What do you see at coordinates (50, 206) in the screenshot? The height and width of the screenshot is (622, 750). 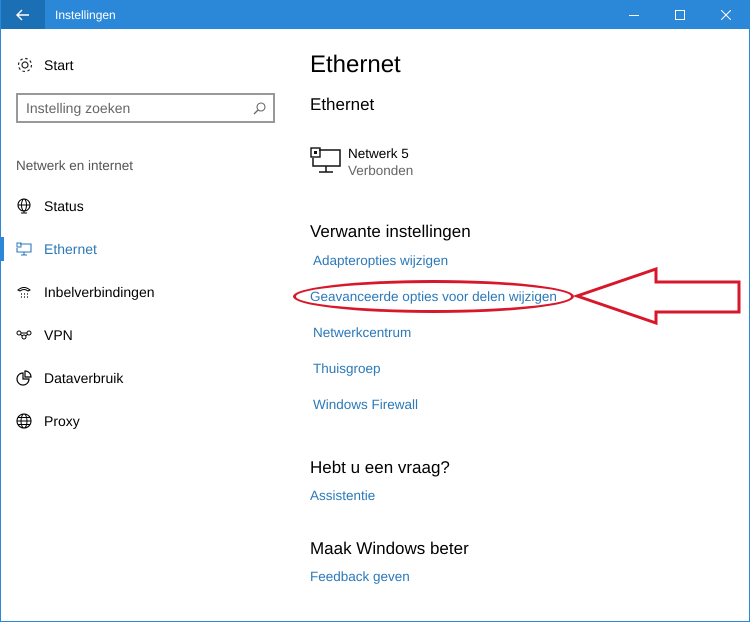 I see `sidebar-item: Status` at bounding box center [50, 206].